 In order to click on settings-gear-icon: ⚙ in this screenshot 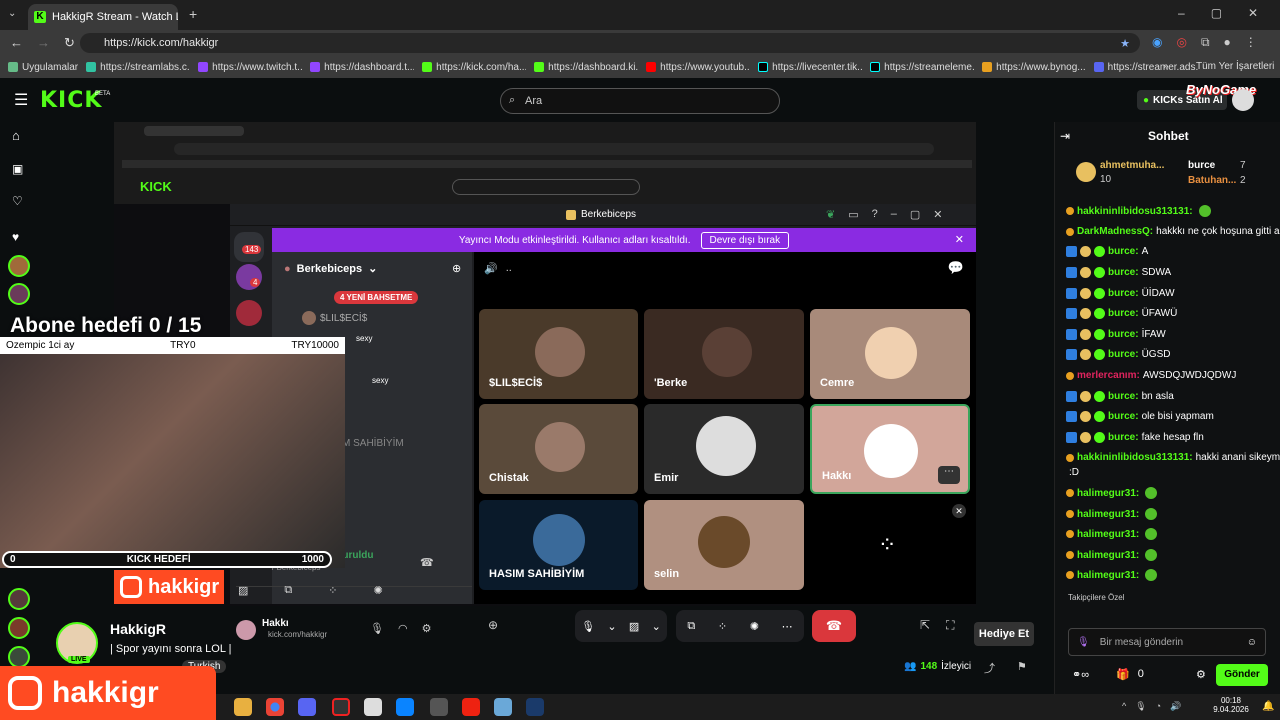, I will do `click(427, 628)`.